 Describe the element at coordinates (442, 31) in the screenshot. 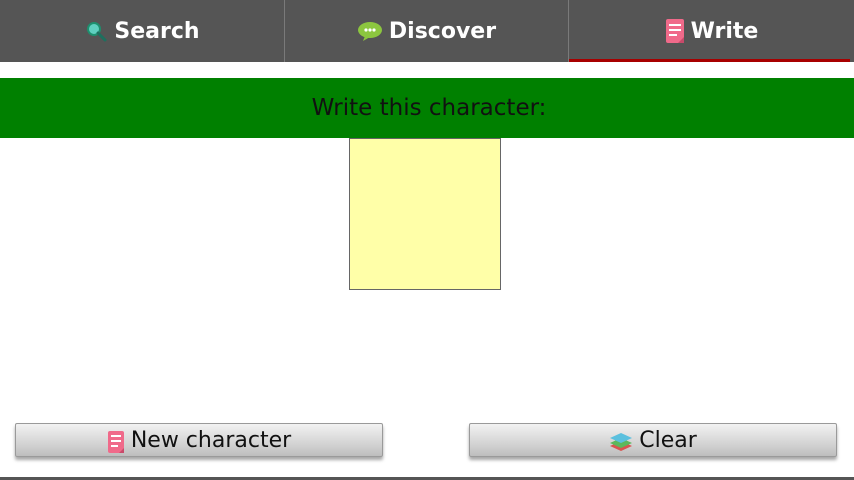

I see `tab-discover-label: Discover` at that location.